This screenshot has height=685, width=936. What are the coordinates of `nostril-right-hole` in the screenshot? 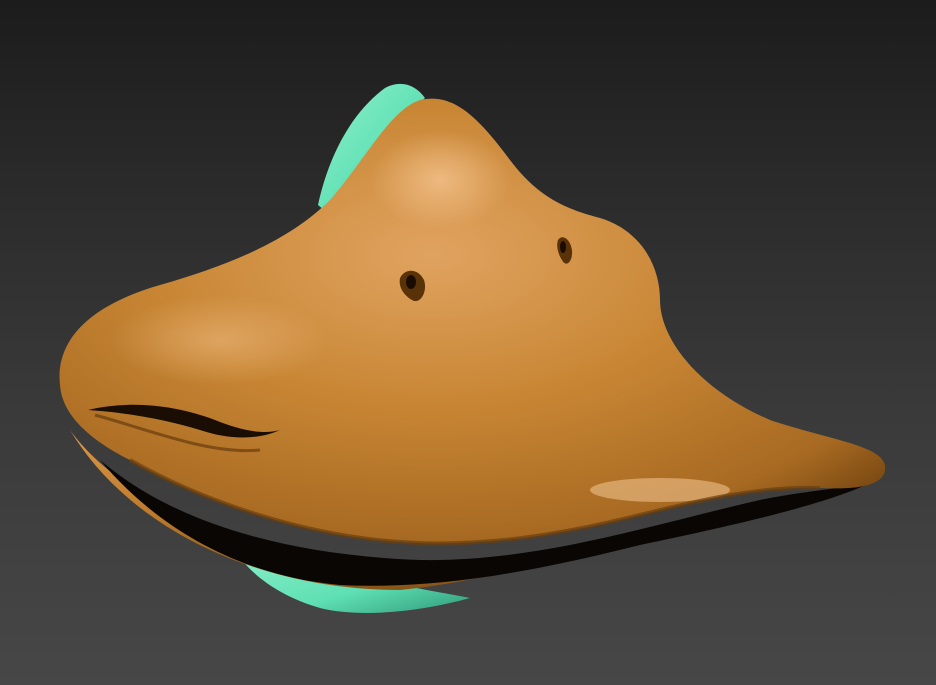 It's located at (563, 247).